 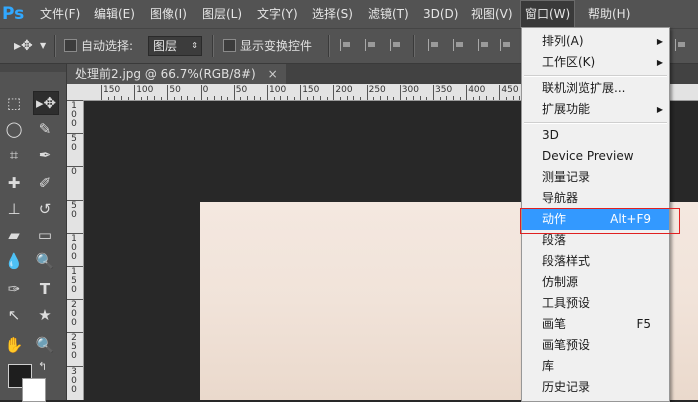 What do you see at coordinates (566, 177) in the screenshot?
I see `menu-item-label: 测量记录` at bounding box center [566, 177].